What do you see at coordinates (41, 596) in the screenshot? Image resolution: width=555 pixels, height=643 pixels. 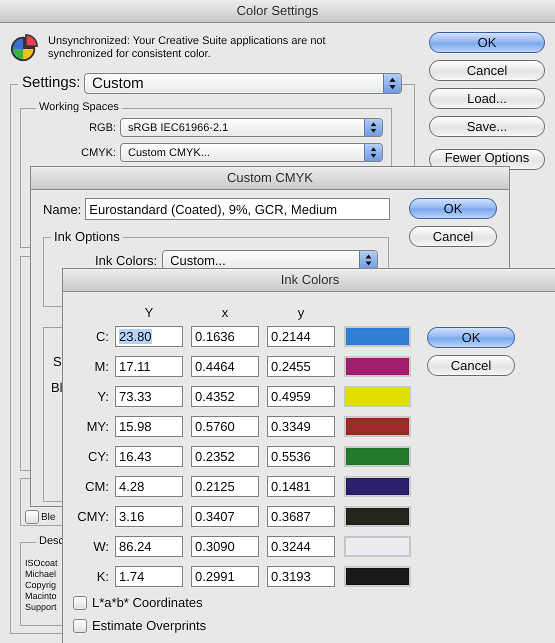 I see `description-text: Macinto` at bounding box center [41, 596].